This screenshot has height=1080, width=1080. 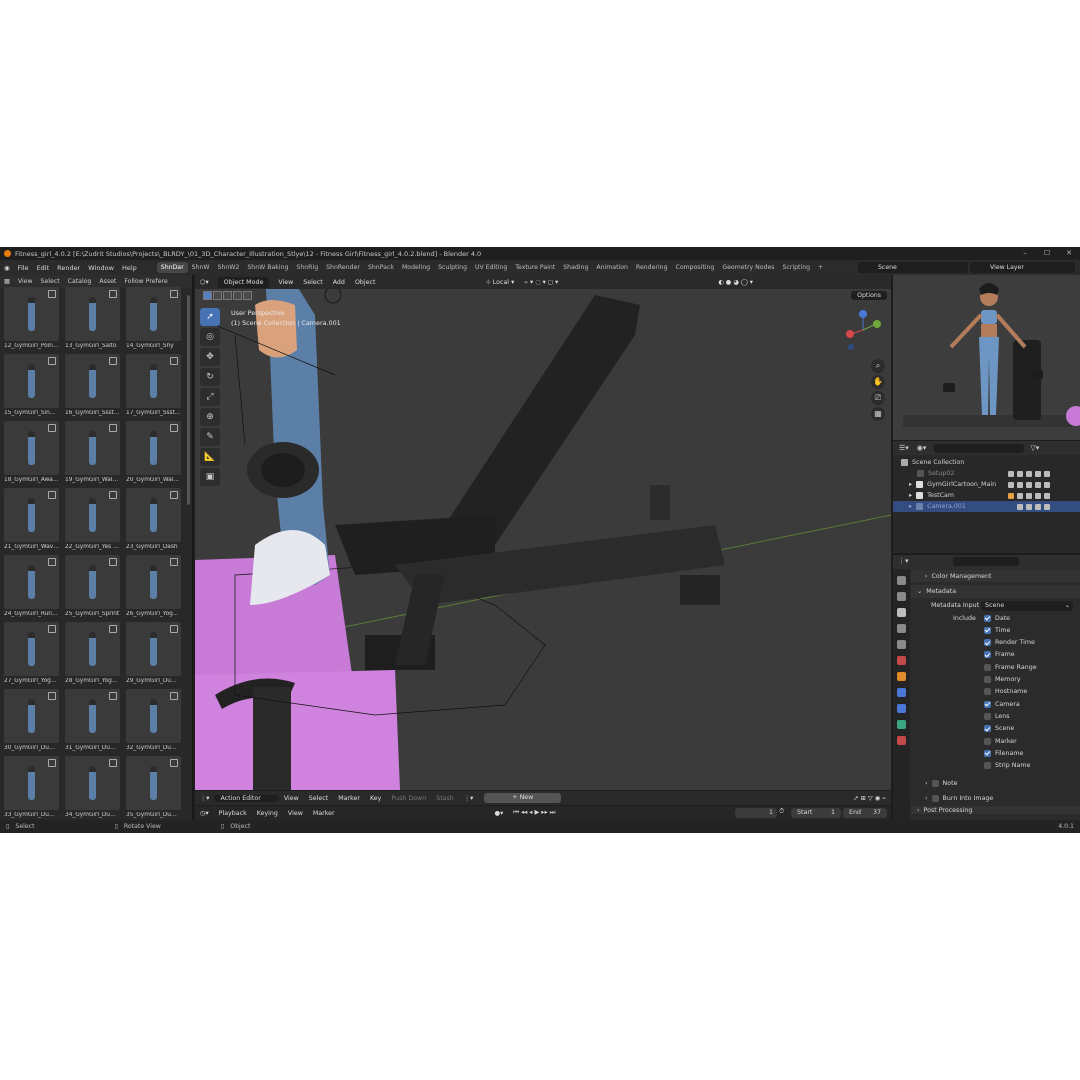 What do you see at coordinates (381, 267) in the screenshot?
I see `workspace-tab: ShnPack` at bounding box center [381, 267].